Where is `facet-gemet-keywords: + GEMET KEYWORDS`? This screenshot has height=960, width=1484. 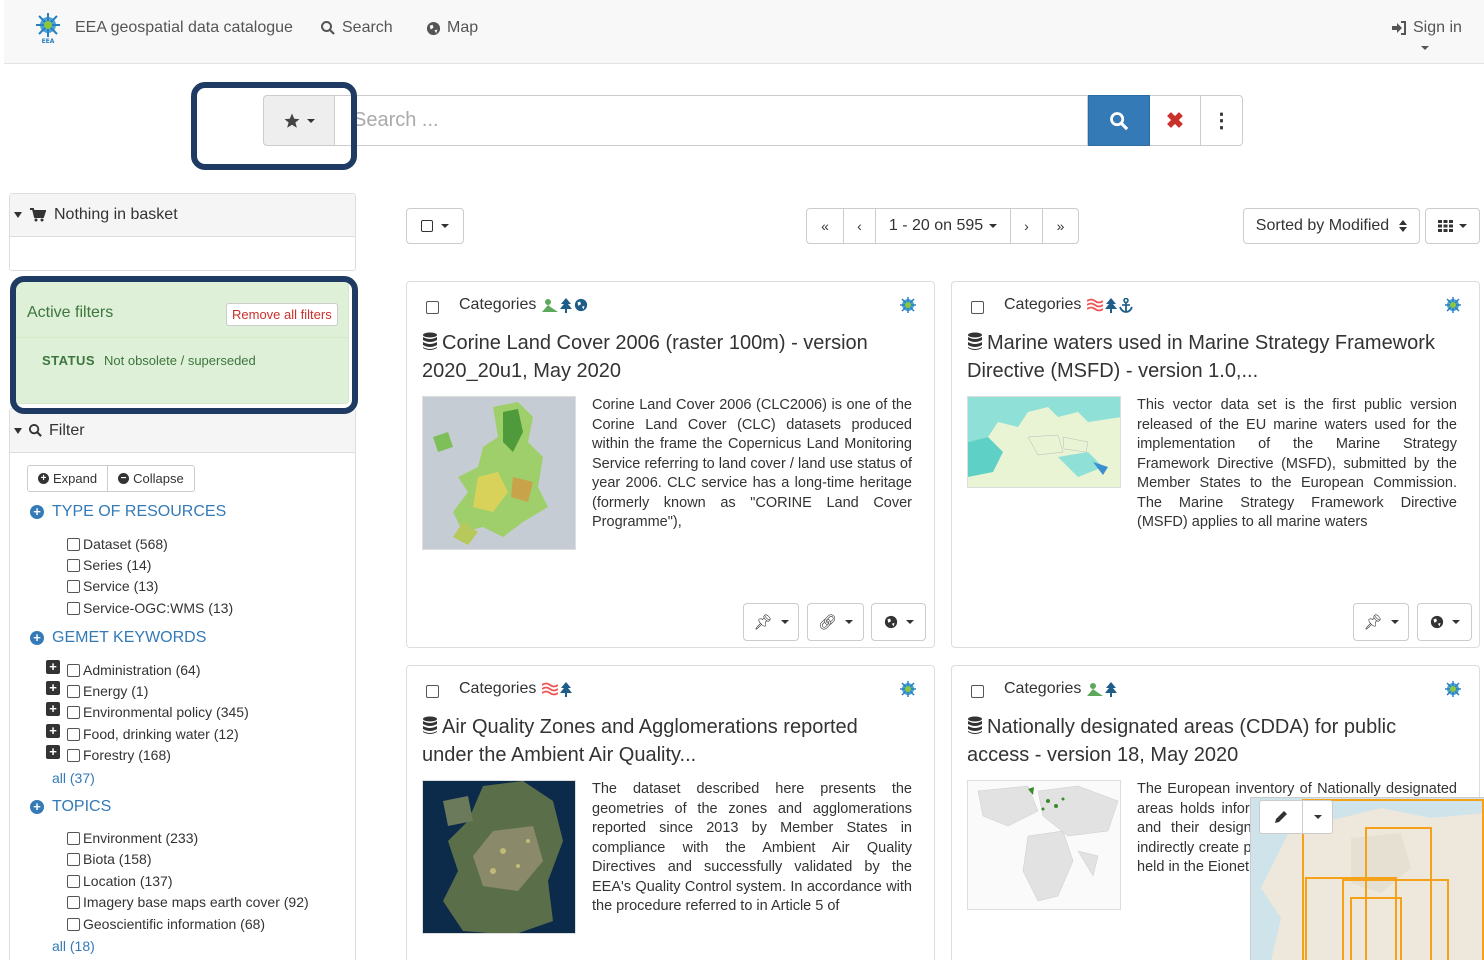
facet-gemet-keywords: + GEMET KEYWORDS is located at coordinates (118, 638).